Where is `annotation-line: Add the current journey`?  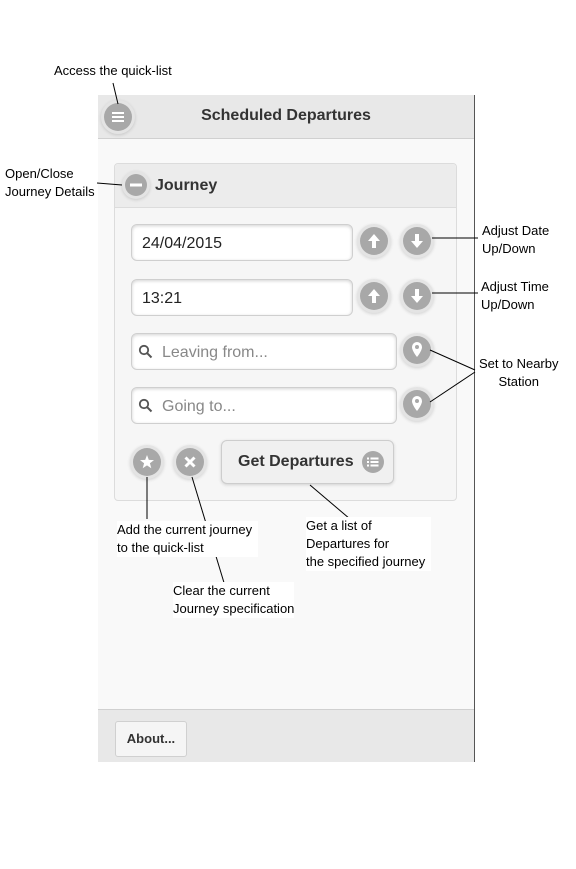 annotation-line: Add the current journey is located at coordinates (185, 529).